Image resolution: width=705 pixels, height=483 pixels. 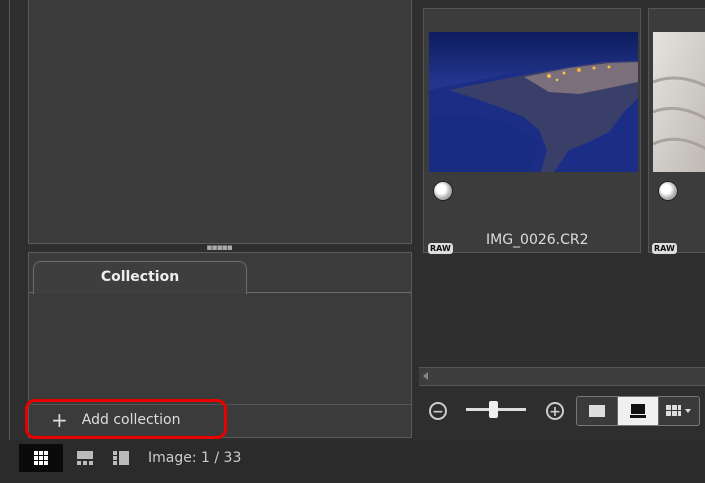 I want to click on single-image-icon, so click(x=597, y=411).